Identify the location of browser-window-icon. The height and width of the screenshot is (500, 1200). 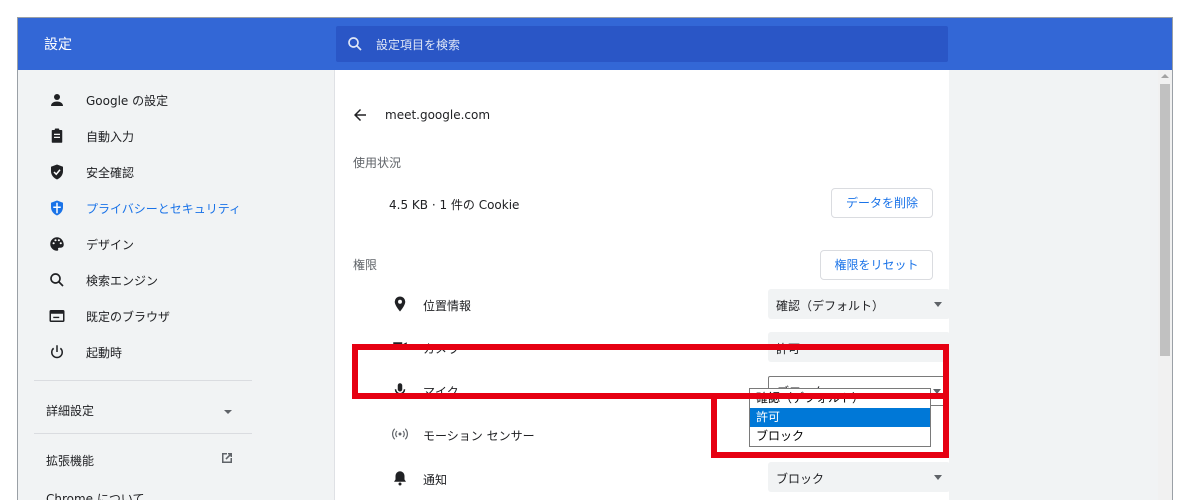
(57, 316).